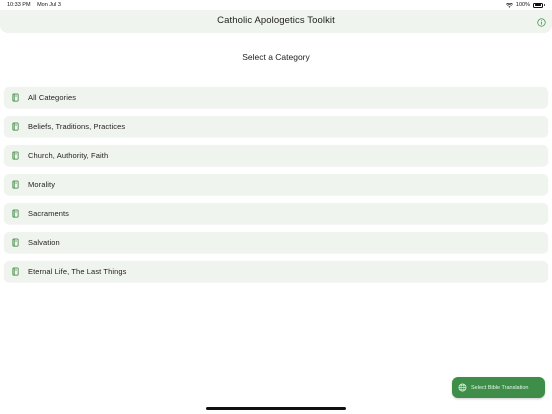  What do you see at coordinates (509, 5) in the screenshot?
I see `wifi-icon` at bounding box center [509, 5].